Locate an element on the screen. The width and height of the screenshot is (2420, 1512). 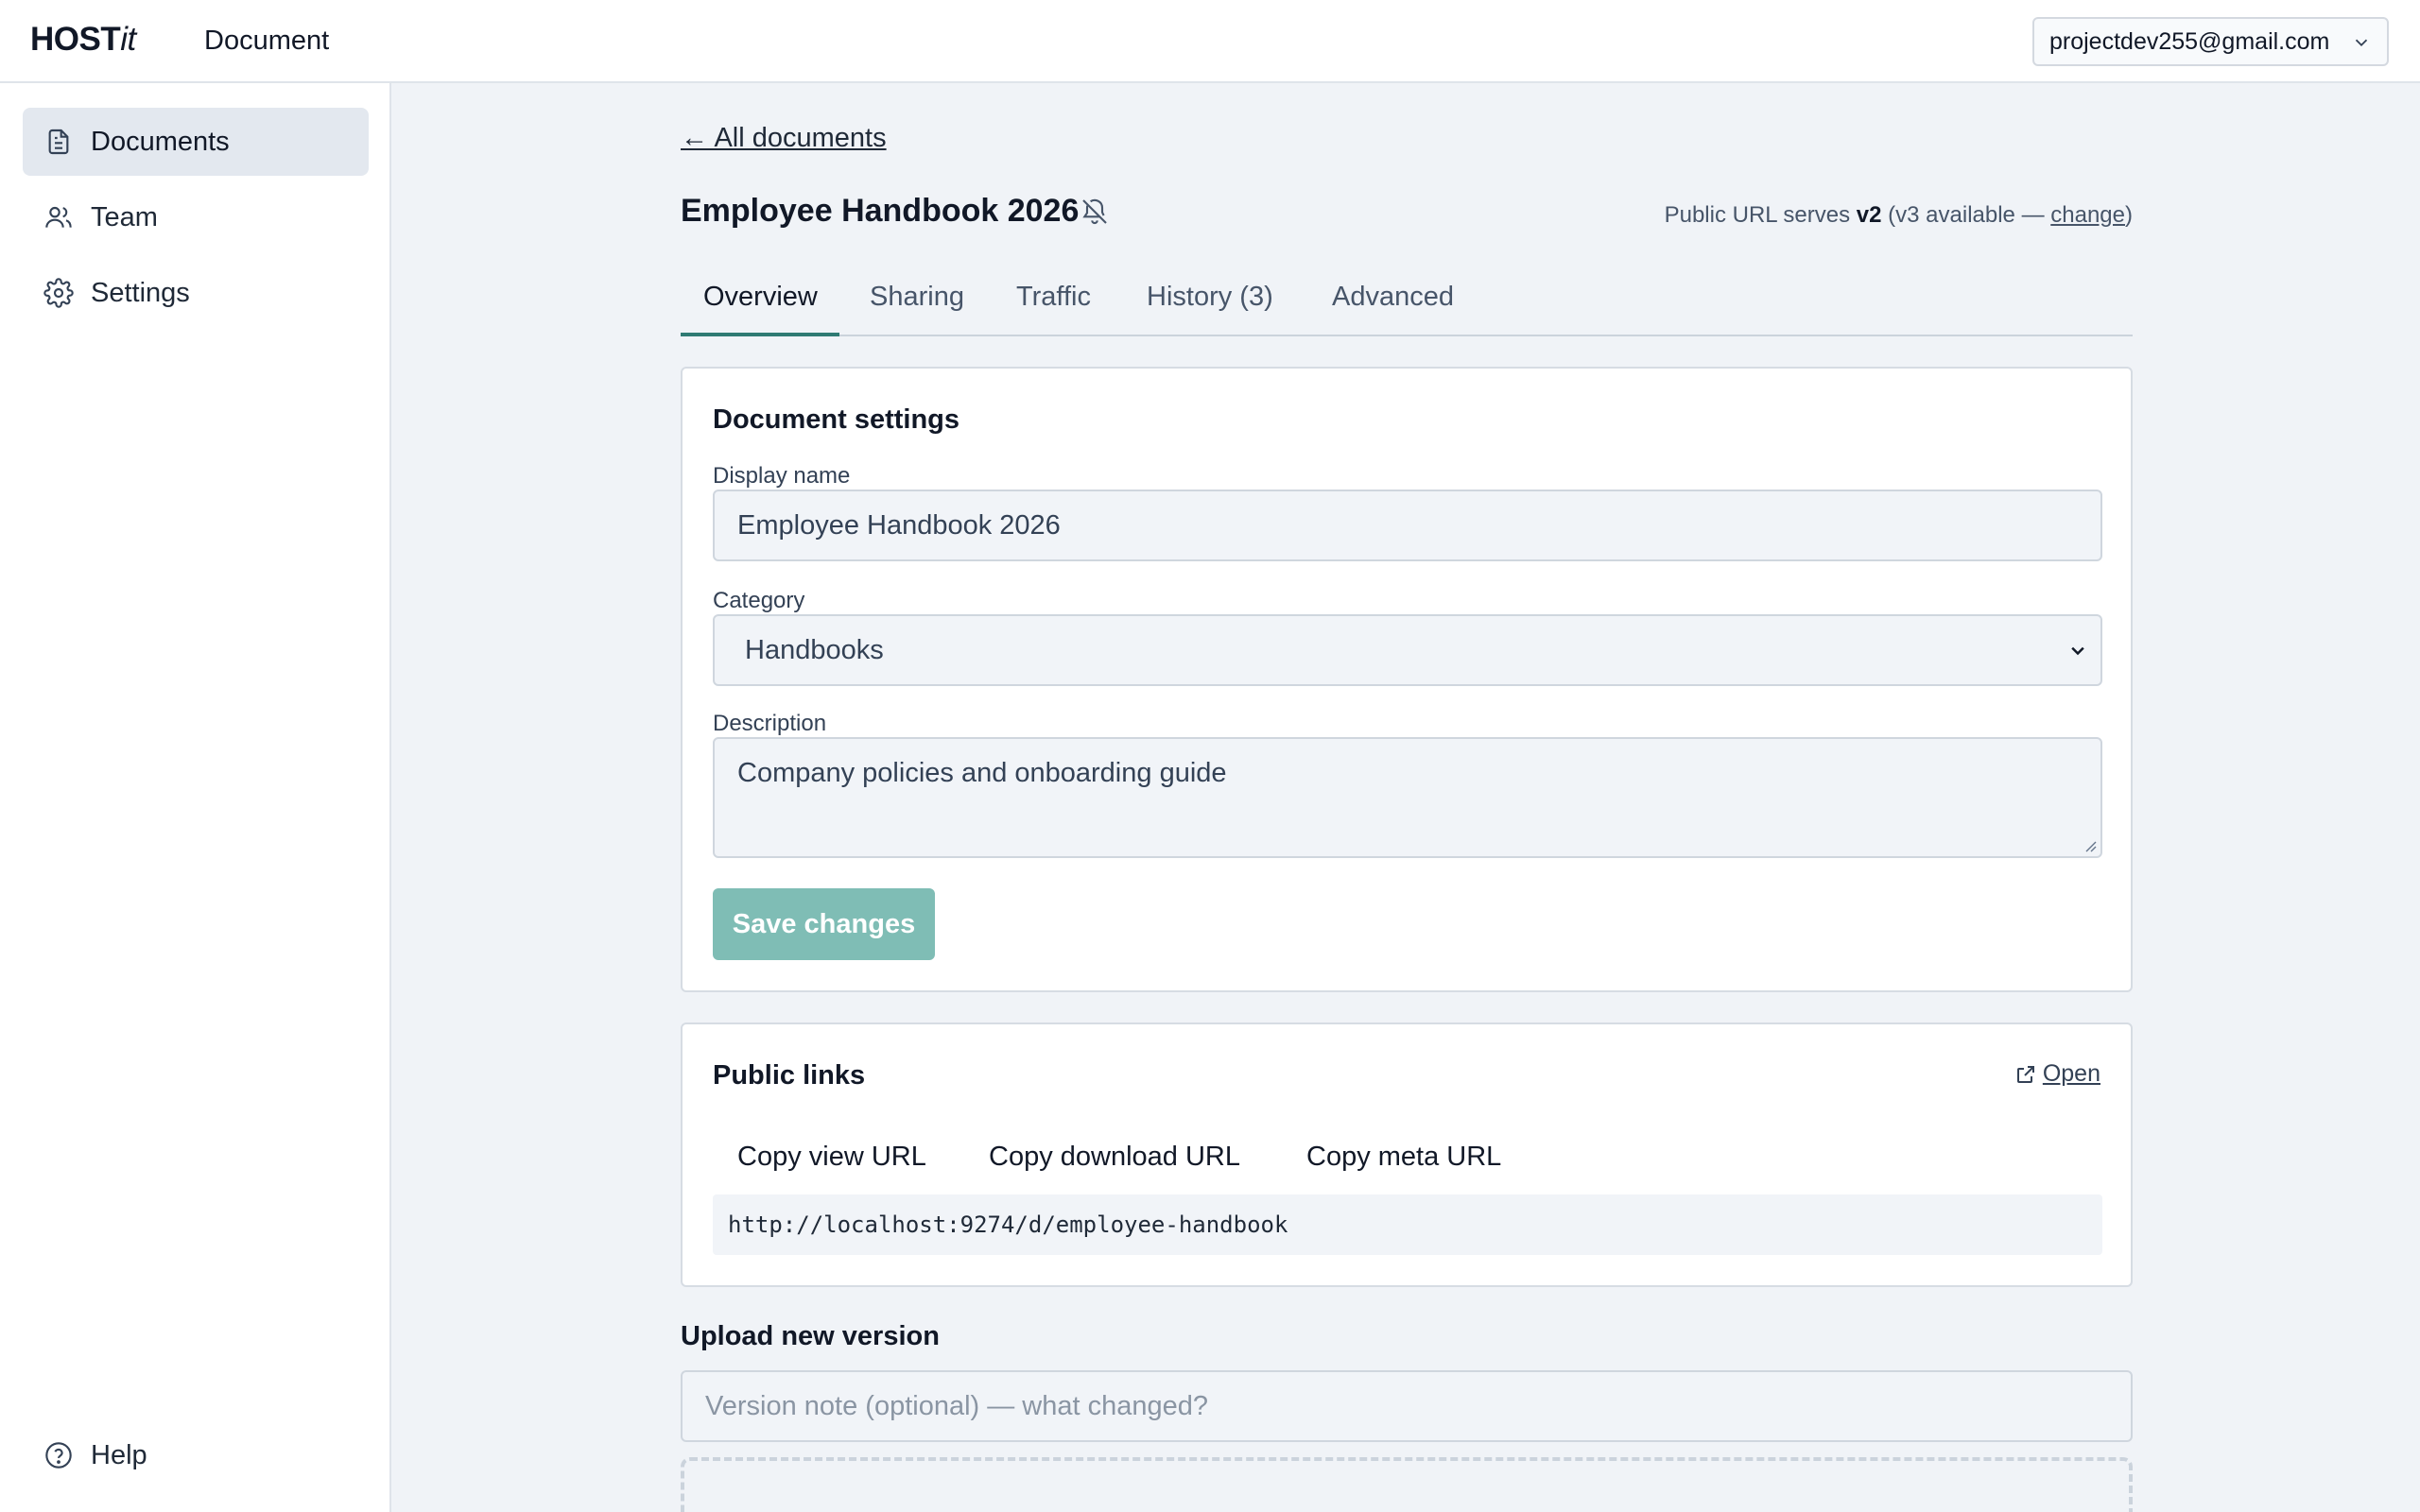
copy-download-url-button: Copy download URL is located at coordinates (1114, 1156).